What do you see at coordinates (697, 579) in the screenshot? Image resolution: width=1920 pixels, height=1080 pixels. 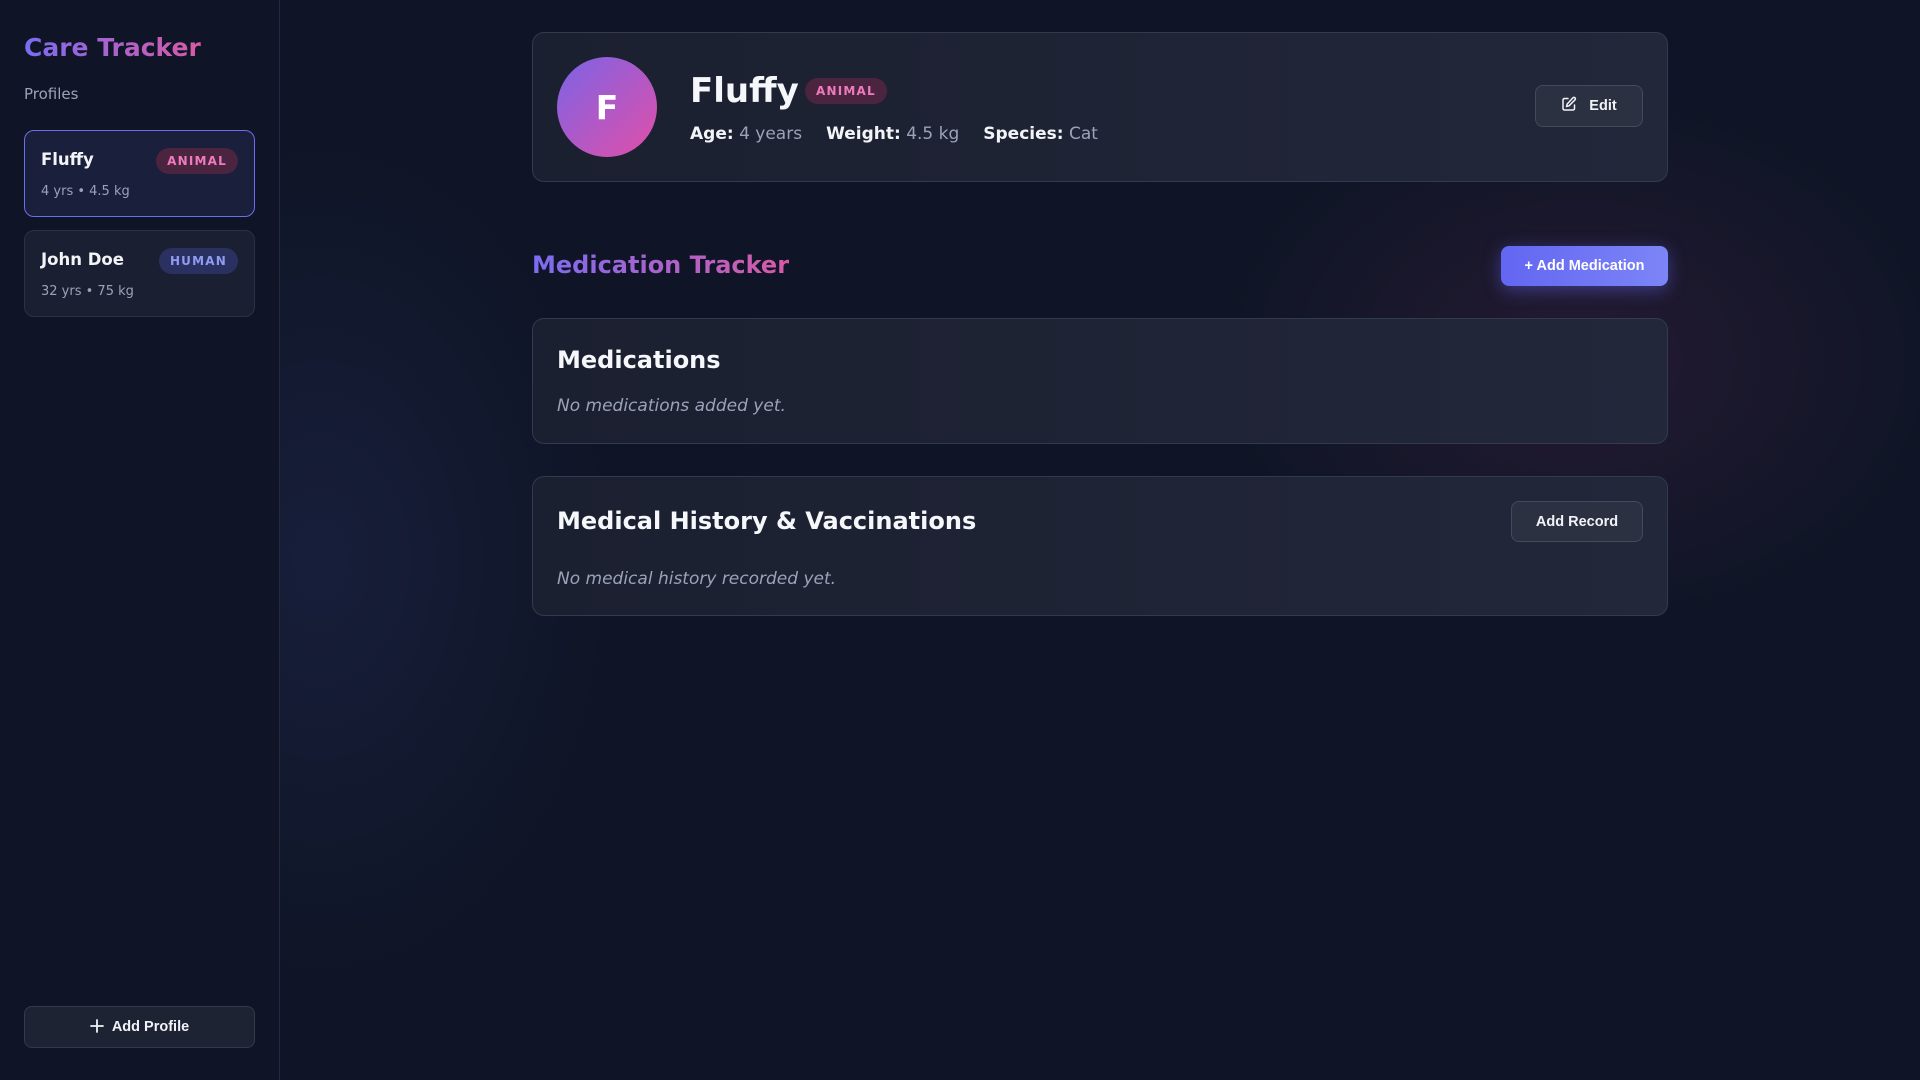 I see `medical-history-empty-state: No medical history recorded yet.` at bounding box center [697, 579].